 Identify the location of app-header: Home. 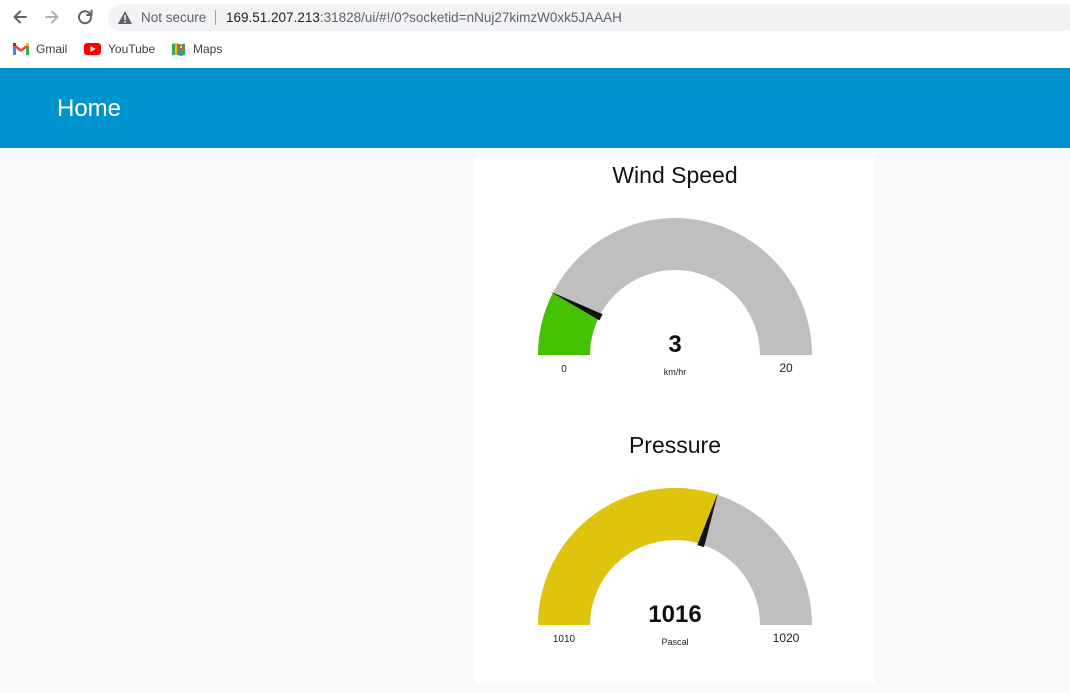
(535, 108).